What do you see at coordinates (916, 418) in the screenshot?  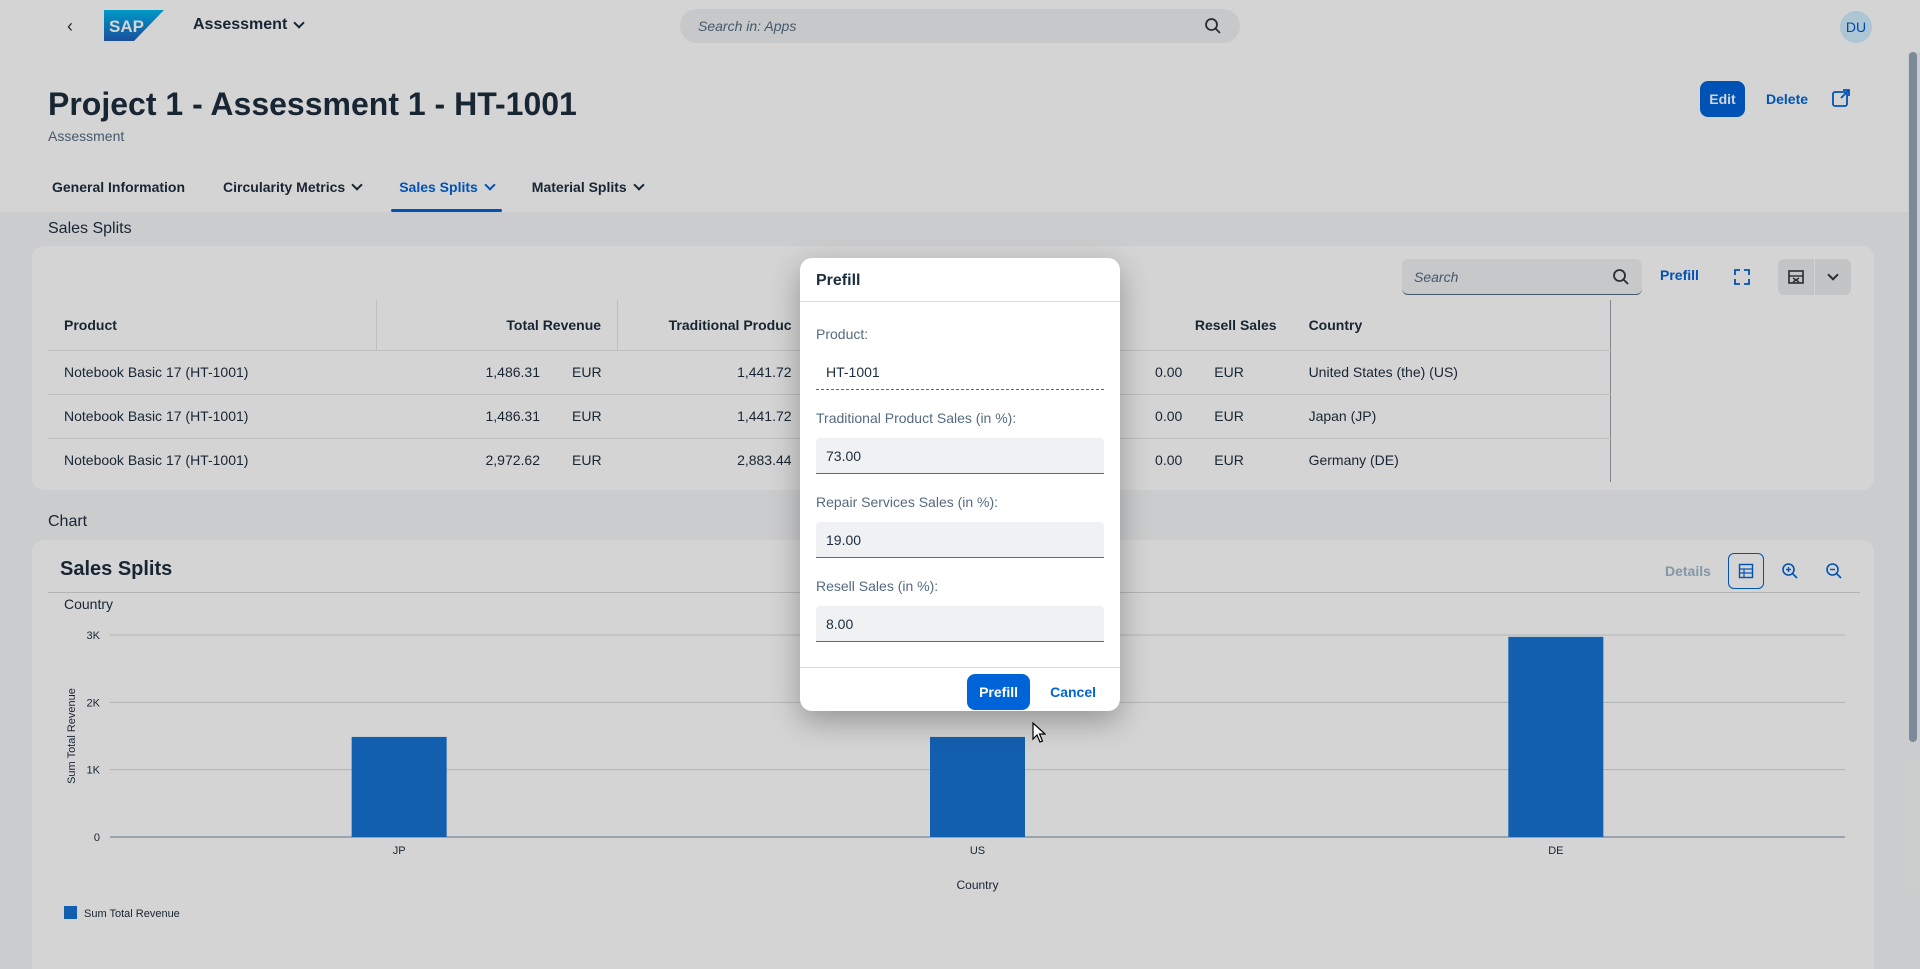 I see `traditional-sales-label: Traditional Product Sales (in %):` at bounding box center [916, 418].